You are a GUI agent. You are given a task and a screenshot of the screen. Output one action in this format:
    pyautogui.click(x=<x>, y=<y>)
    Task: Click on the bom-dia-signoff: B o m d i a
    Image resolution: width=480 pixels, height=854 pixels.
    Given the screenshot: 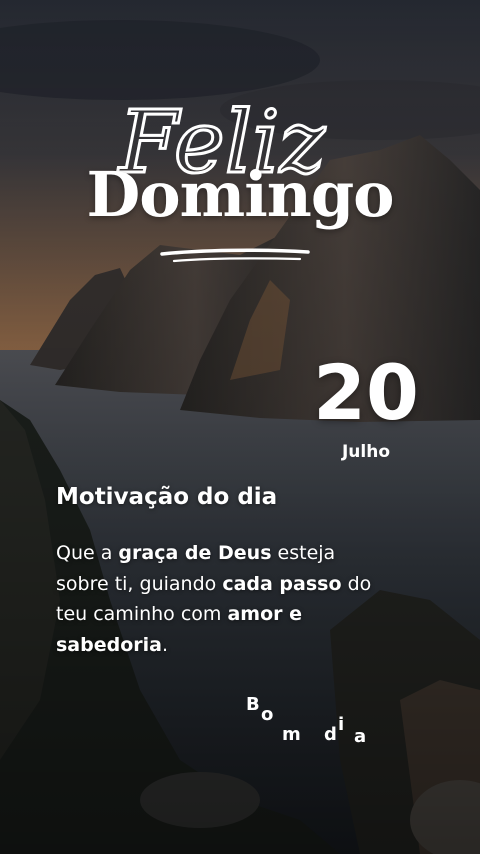 What is the action you would take?
    pyautogui.click(x=314, y=724)
    